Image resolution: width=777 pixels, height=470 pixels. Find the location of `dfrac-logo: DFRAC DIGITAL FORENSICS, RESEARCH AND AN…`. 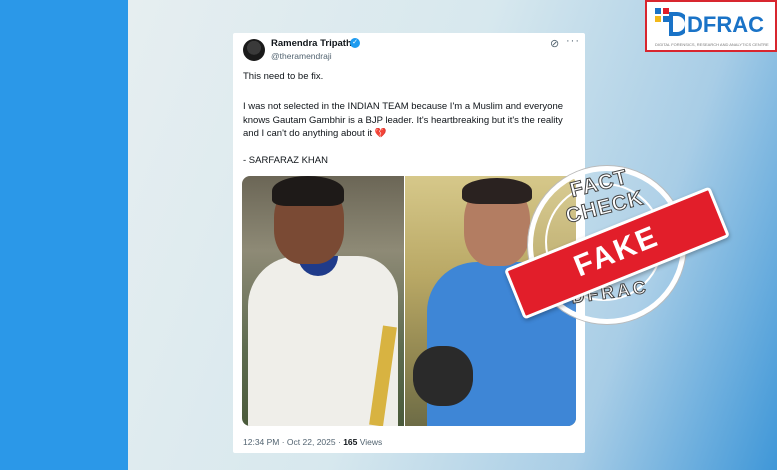

dfrac-logo: DFRAC DIGITAL FORENSICS, RESEARCH AND AN… is located at coordinates (711, 26).